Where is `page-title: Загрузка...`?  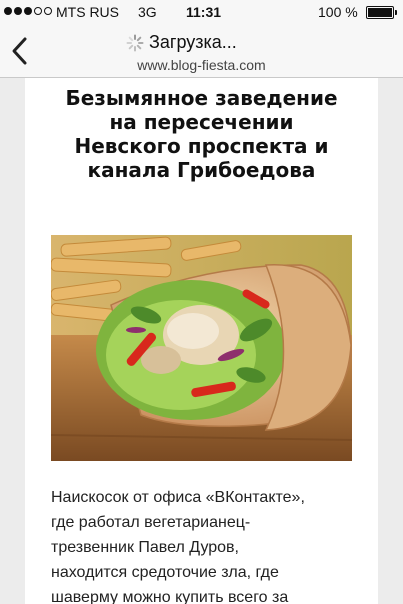
page-title: Загрузка... is located at coordinates (193, 42).